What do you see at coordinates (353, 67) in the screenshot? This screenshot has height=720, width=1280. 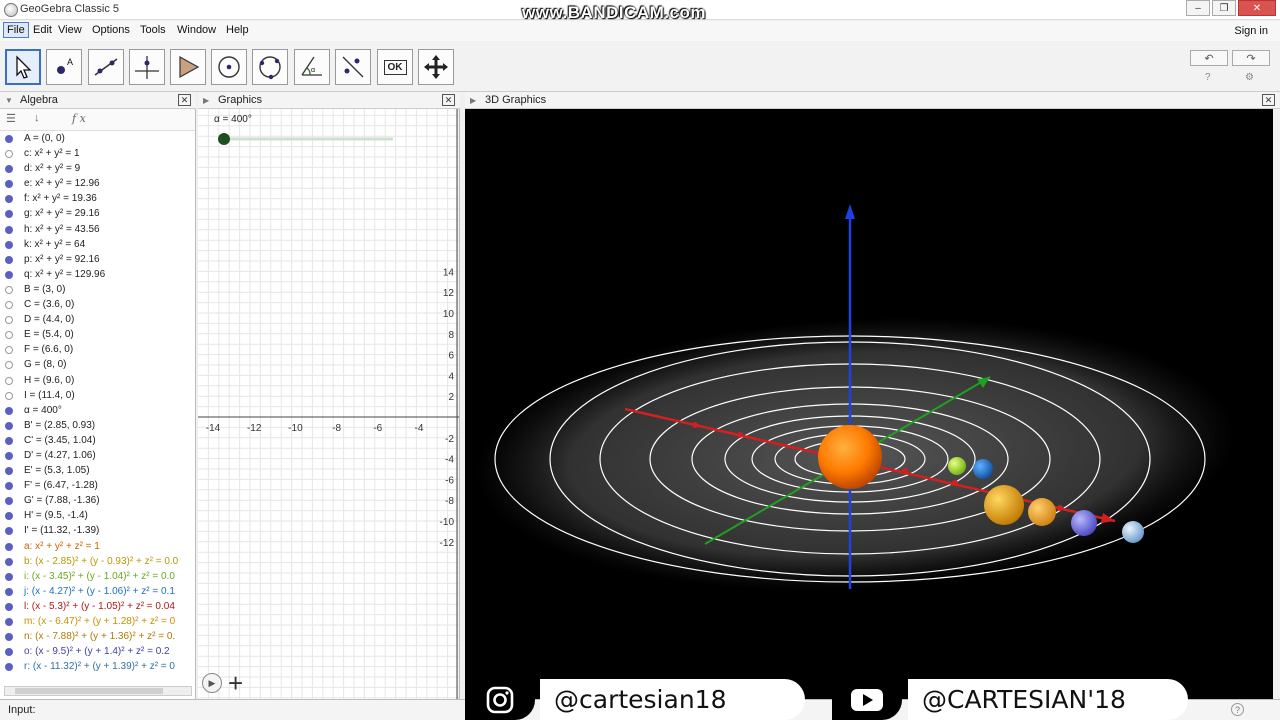 I see `reflect-tool-button` at bounding box center [353, 67].